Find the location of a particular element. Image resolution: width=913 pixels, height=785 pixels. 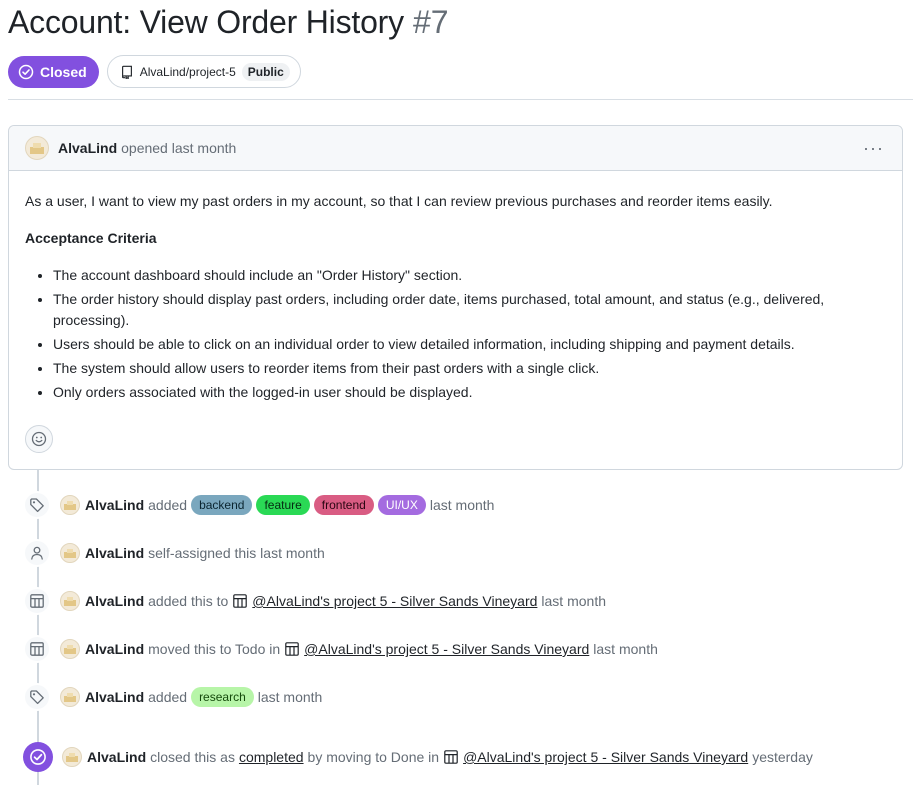

issue-meta: Closed AlvaLind/project-5 Public is located at coordinates (154, 71).